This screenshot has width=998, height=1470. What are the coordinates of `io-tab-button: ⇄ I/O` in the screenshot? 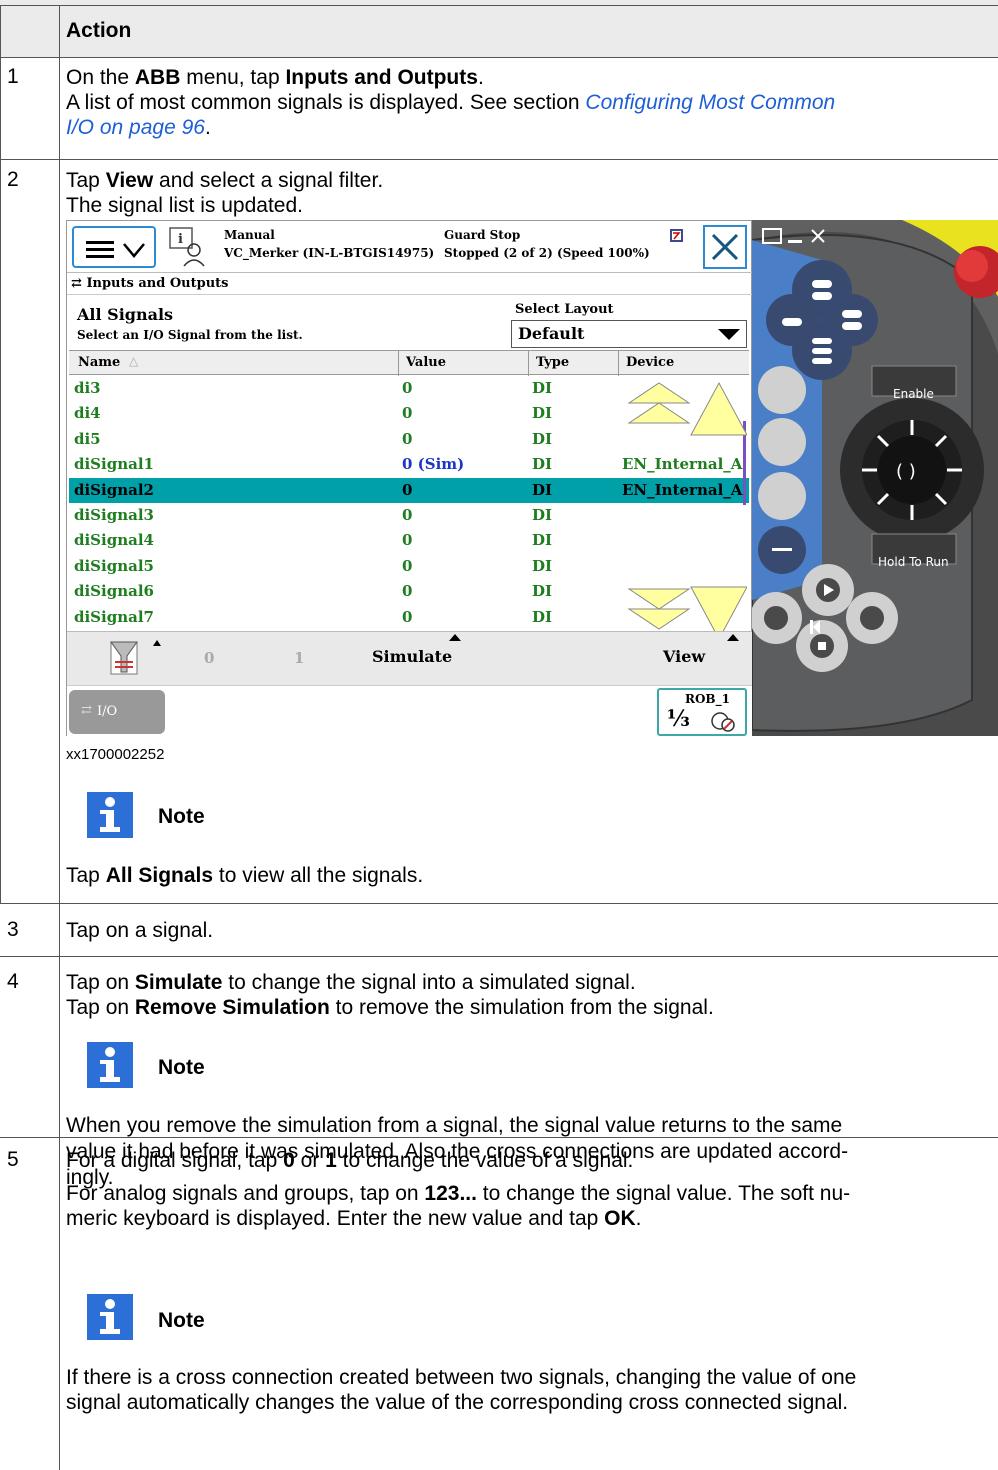 It's located at (117, 712).